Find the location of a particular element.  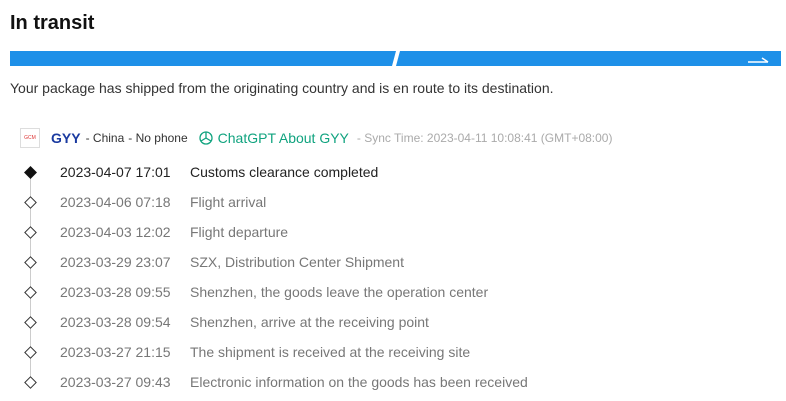

progress-bar is located at coordinates (395, 58).